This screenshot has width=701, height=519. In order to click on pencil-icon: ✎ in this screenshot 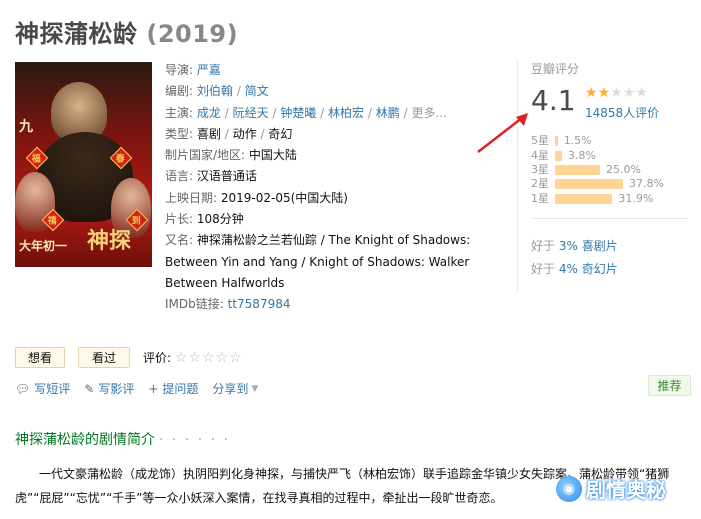, I will do `click(89, 388)`.